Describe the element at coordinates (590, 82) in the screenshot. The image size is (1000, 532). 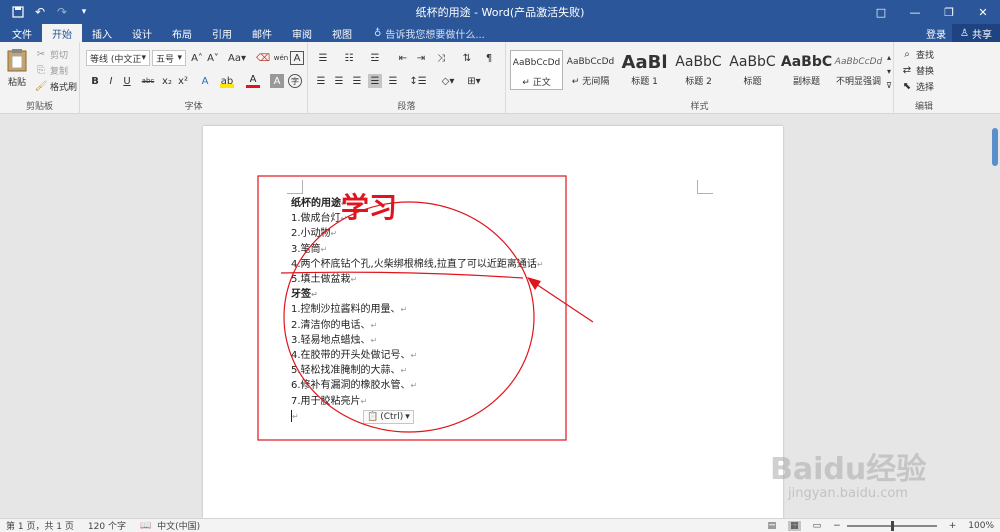
I see `style-name: ↵ 无间隔` at that location.